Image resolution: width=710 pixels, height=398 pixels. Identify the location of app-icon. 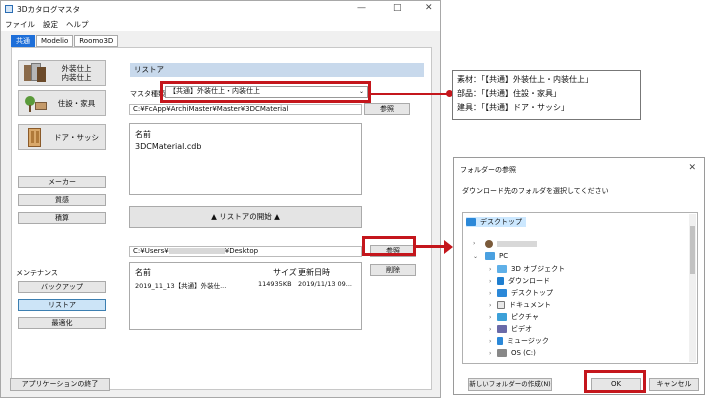
(9, 9).